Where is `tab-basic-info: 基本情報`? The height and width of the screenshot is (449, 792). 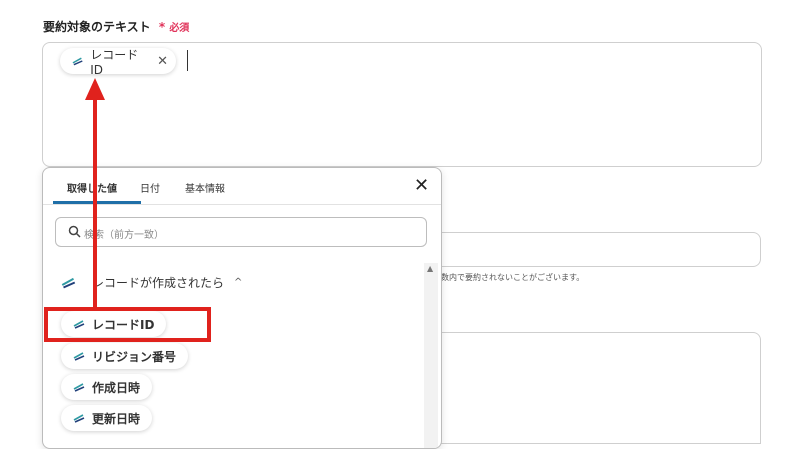 tab-basic-info: 基本情報 is located at coordinates (205, 187).